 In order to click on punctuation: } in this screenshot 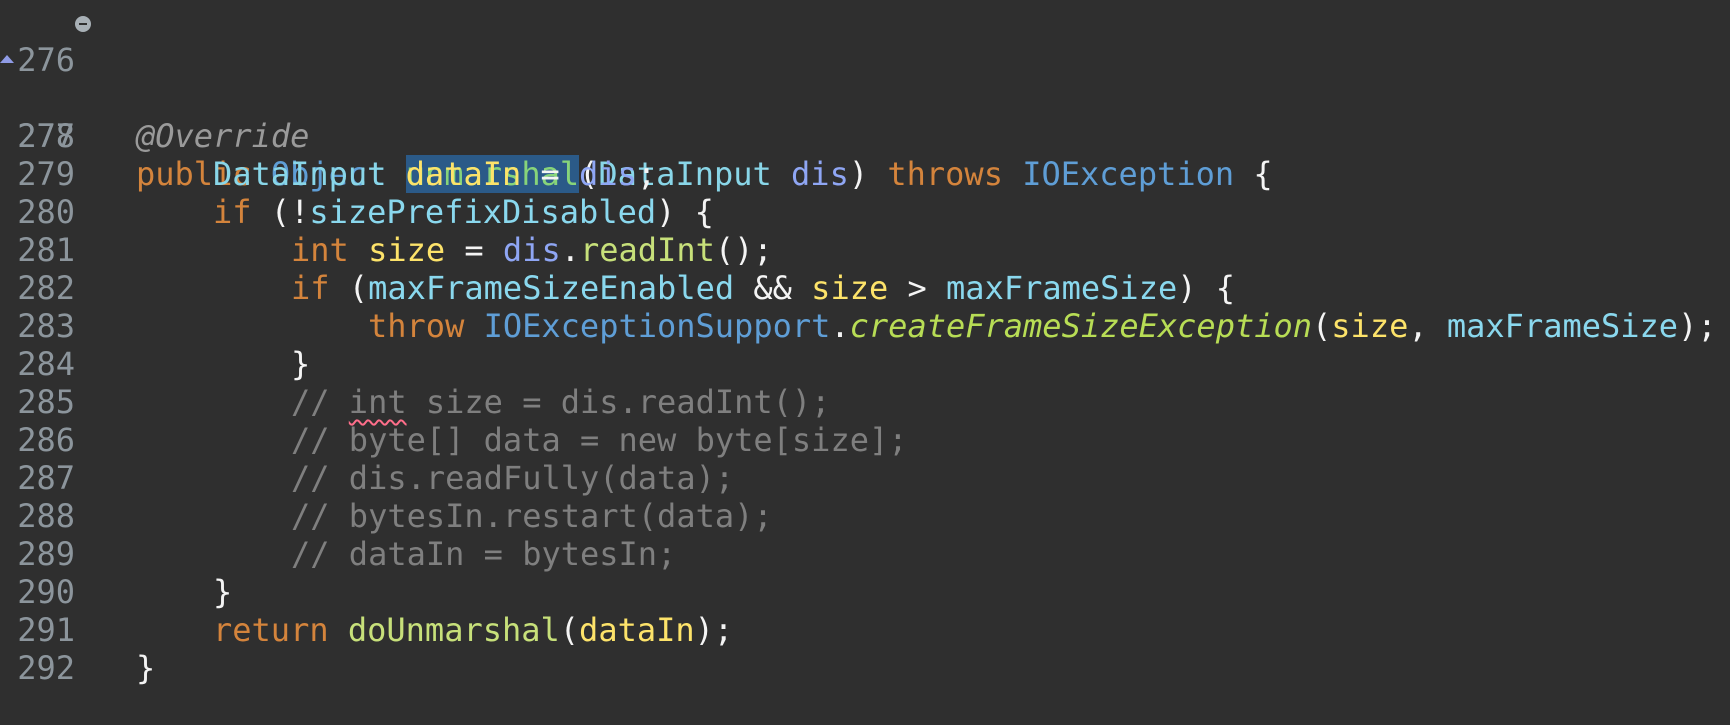, I will do `click(146, 668)`.